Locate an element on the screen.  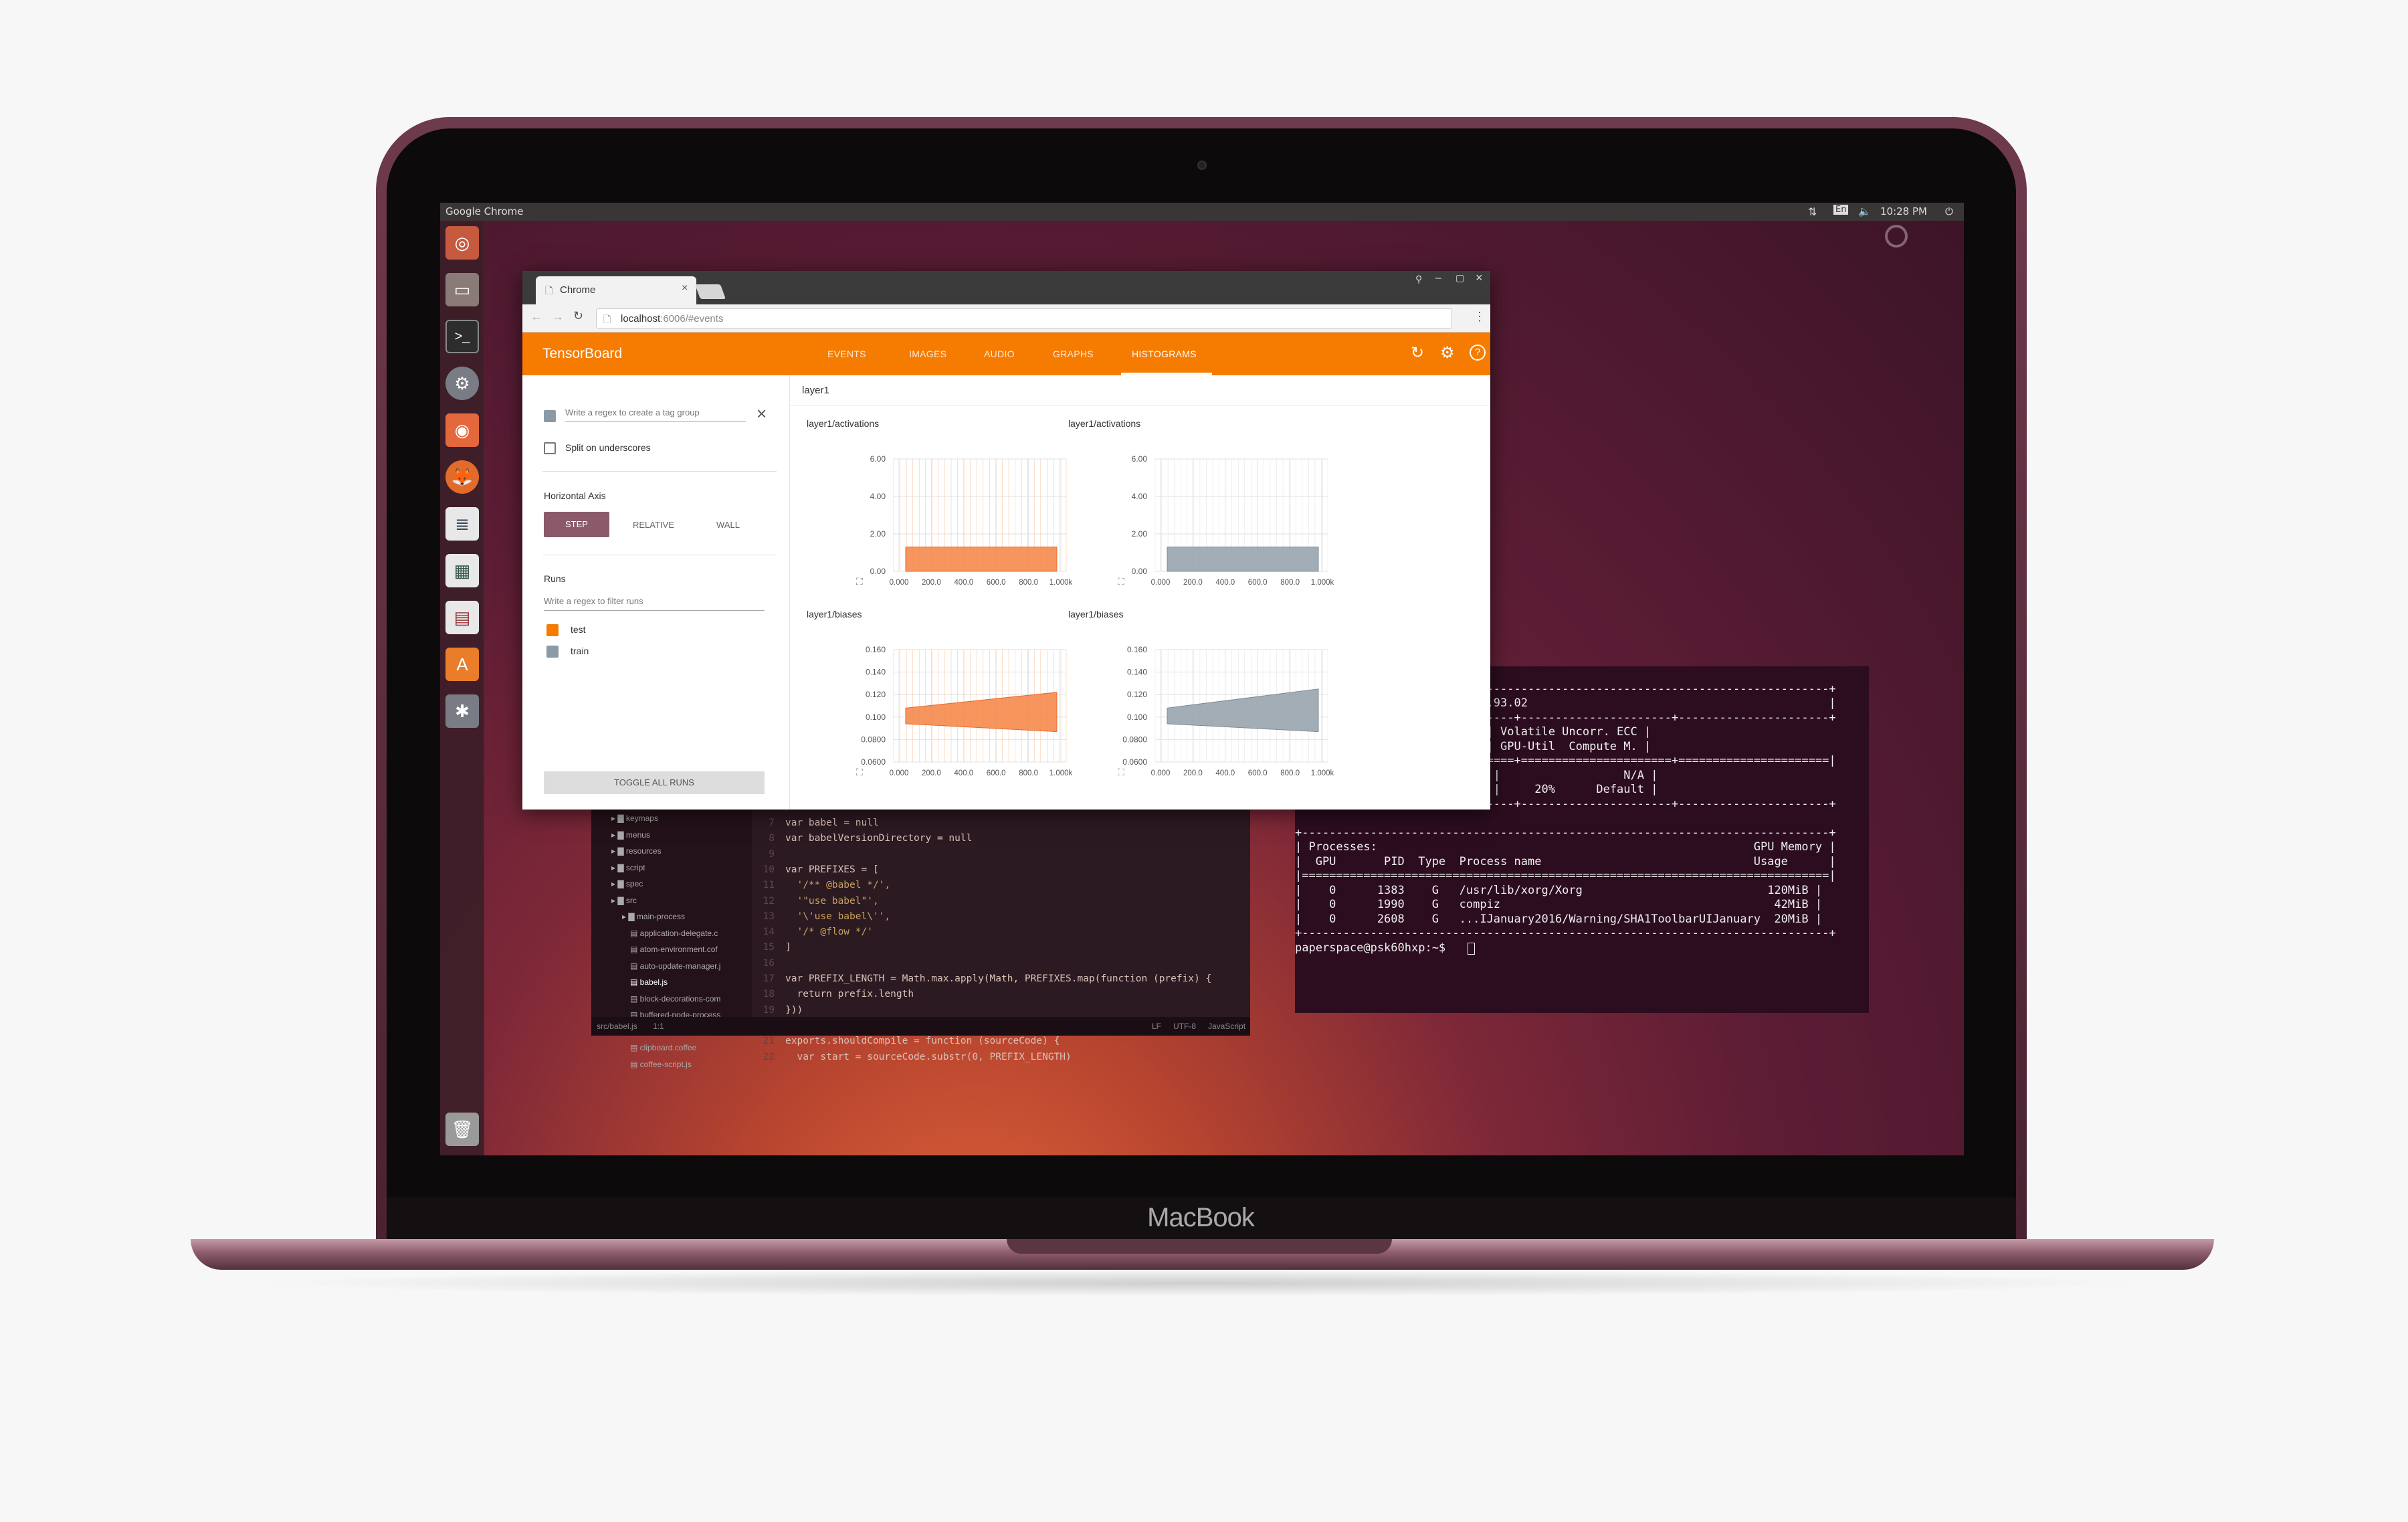
line-number: 15 is located at coordinates (769, 947).